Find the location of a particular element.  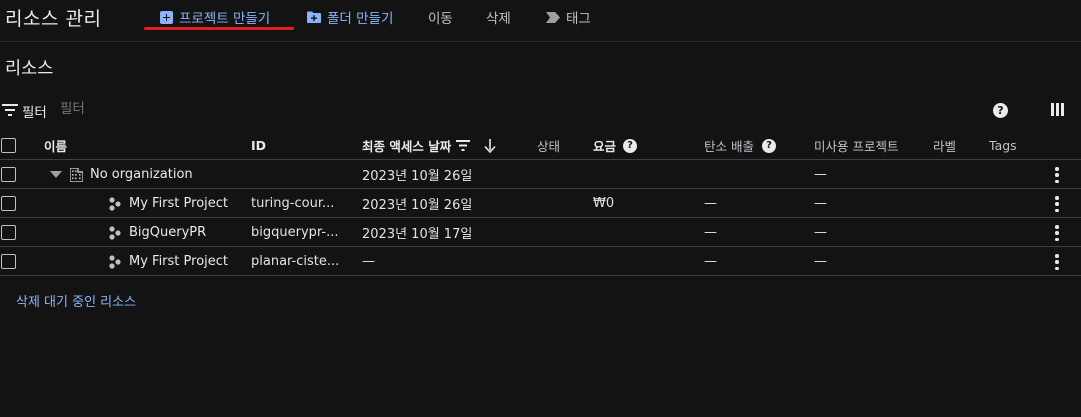

column-display-icon is located at coordinates (1057, 109).